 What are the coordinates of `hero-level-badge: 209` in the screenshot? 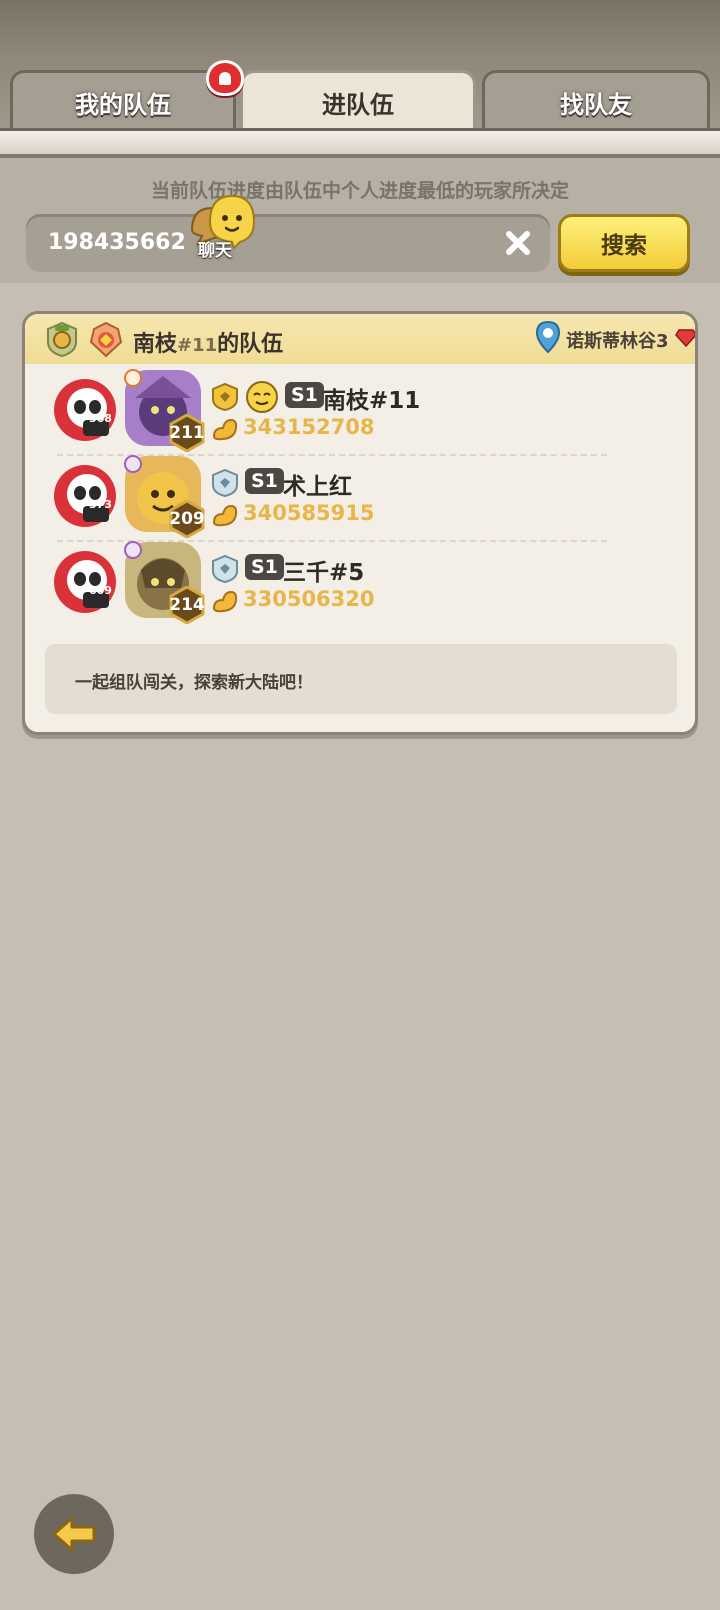 It's located at (187, 519).